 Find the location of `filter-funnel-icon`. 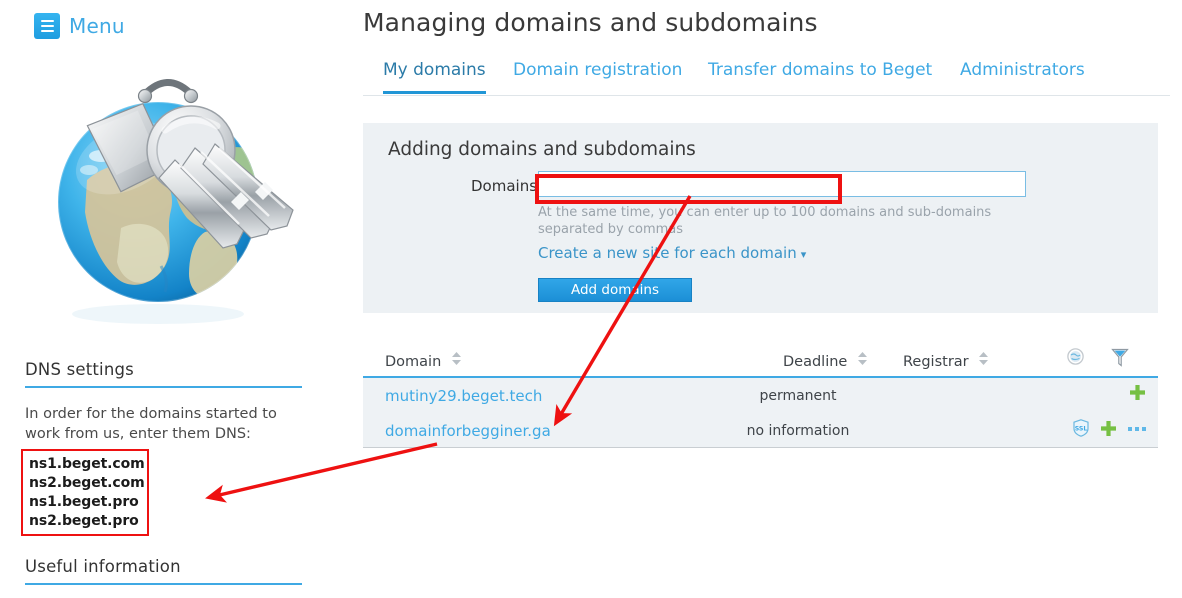

filter-funnel-icon is located at coordinates (1120, 359).